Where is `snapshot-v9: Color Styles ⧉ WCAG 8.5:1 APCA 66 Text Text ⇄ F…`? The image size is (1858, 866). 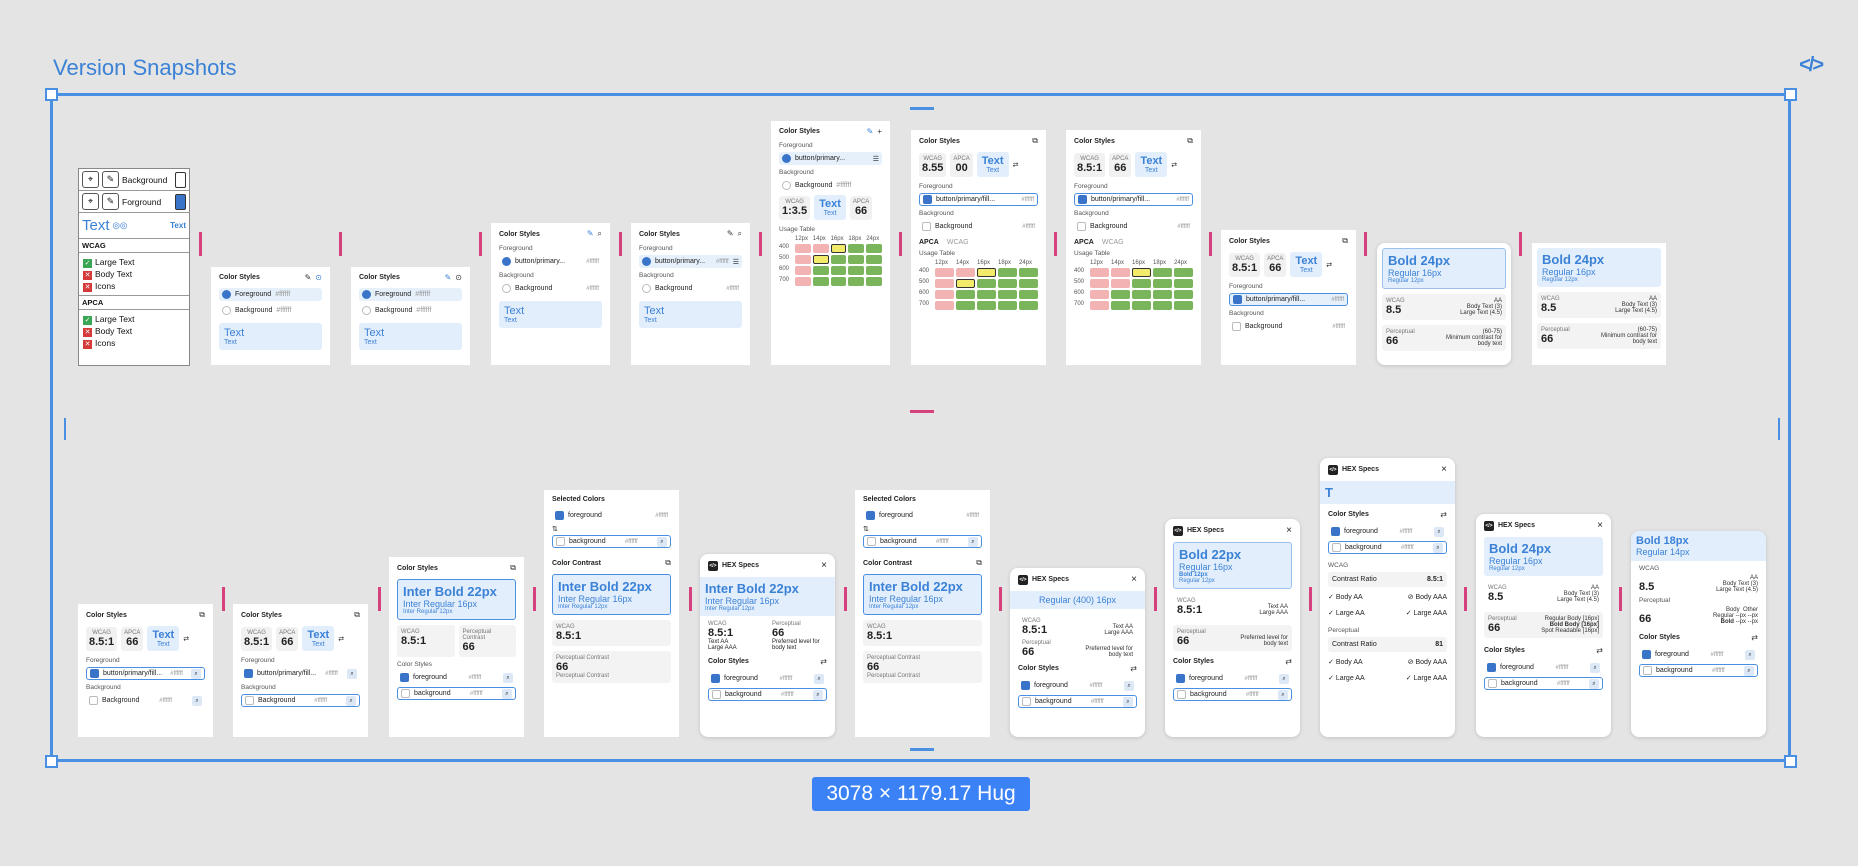 snapshot-v9: Color Styles ⧉ WCAG 8.5:1 APCA 66 Text Text ⇄ F… is located at coordinates (1288, 297).